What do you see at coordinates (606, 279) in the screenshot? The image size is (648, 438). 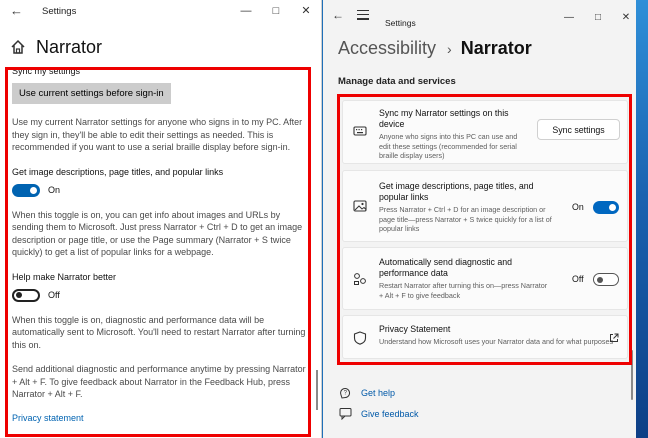 I see `diagnostics-toggle` at bounding box center [606, 279].